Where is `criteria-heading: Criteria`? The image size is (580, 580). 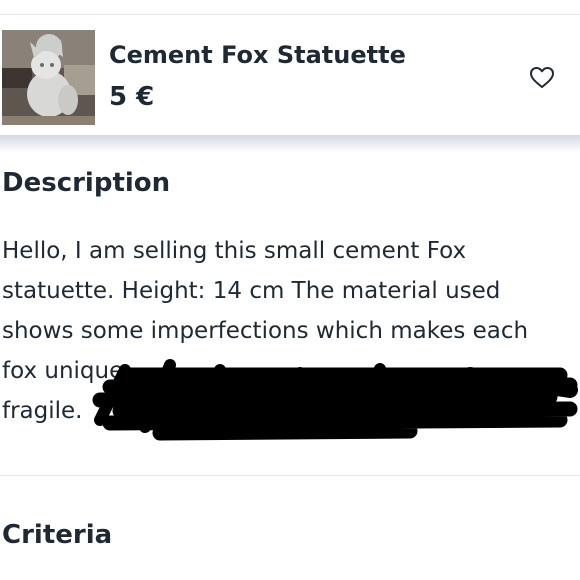 criteria-heading: Criteria is located at coordinates (57, 535).